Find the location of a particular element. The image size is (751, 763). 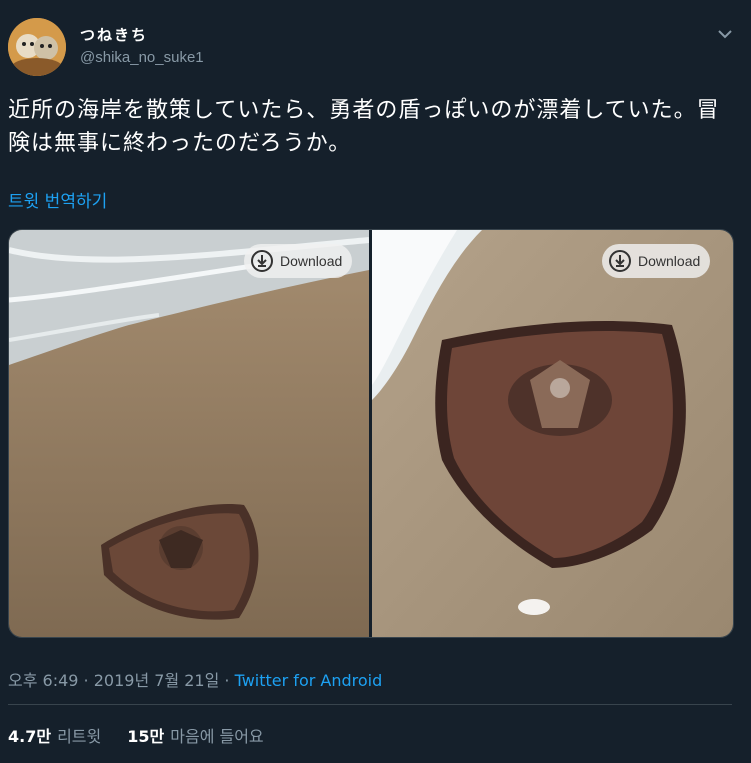

download-button-2: Download is located at coordinates (656, 261).